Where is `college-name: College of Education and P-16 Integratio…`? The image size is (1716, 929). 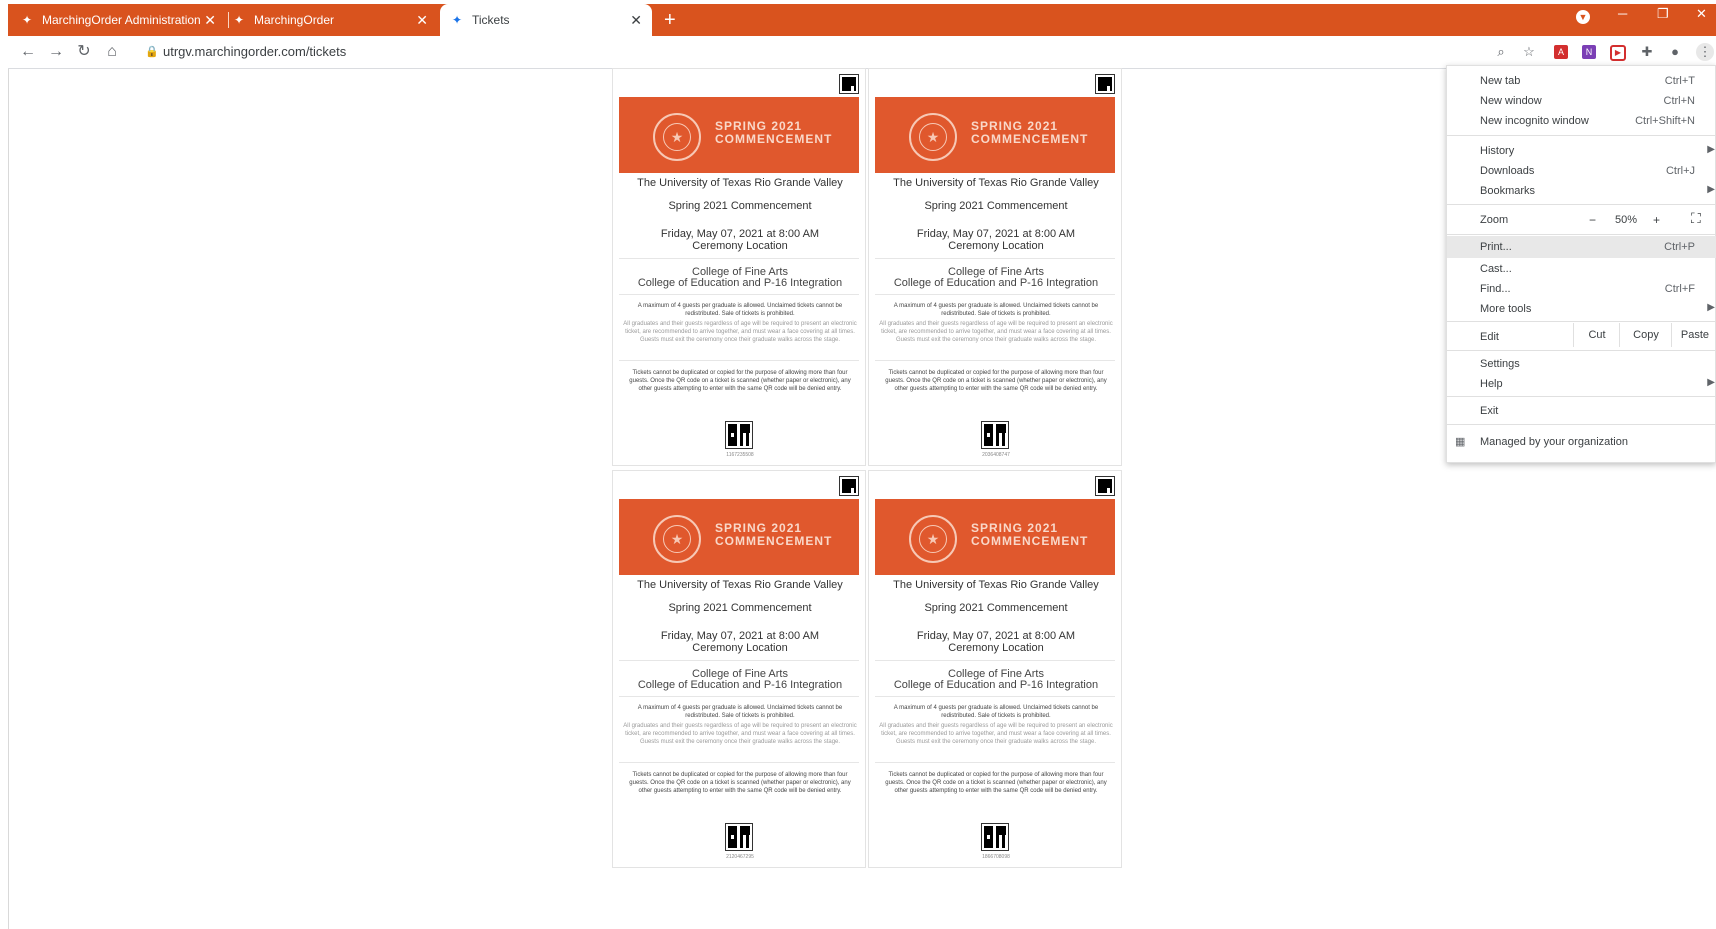 college-name: College of Education and P-16 Integratio… is located at coordinates (996, 685).